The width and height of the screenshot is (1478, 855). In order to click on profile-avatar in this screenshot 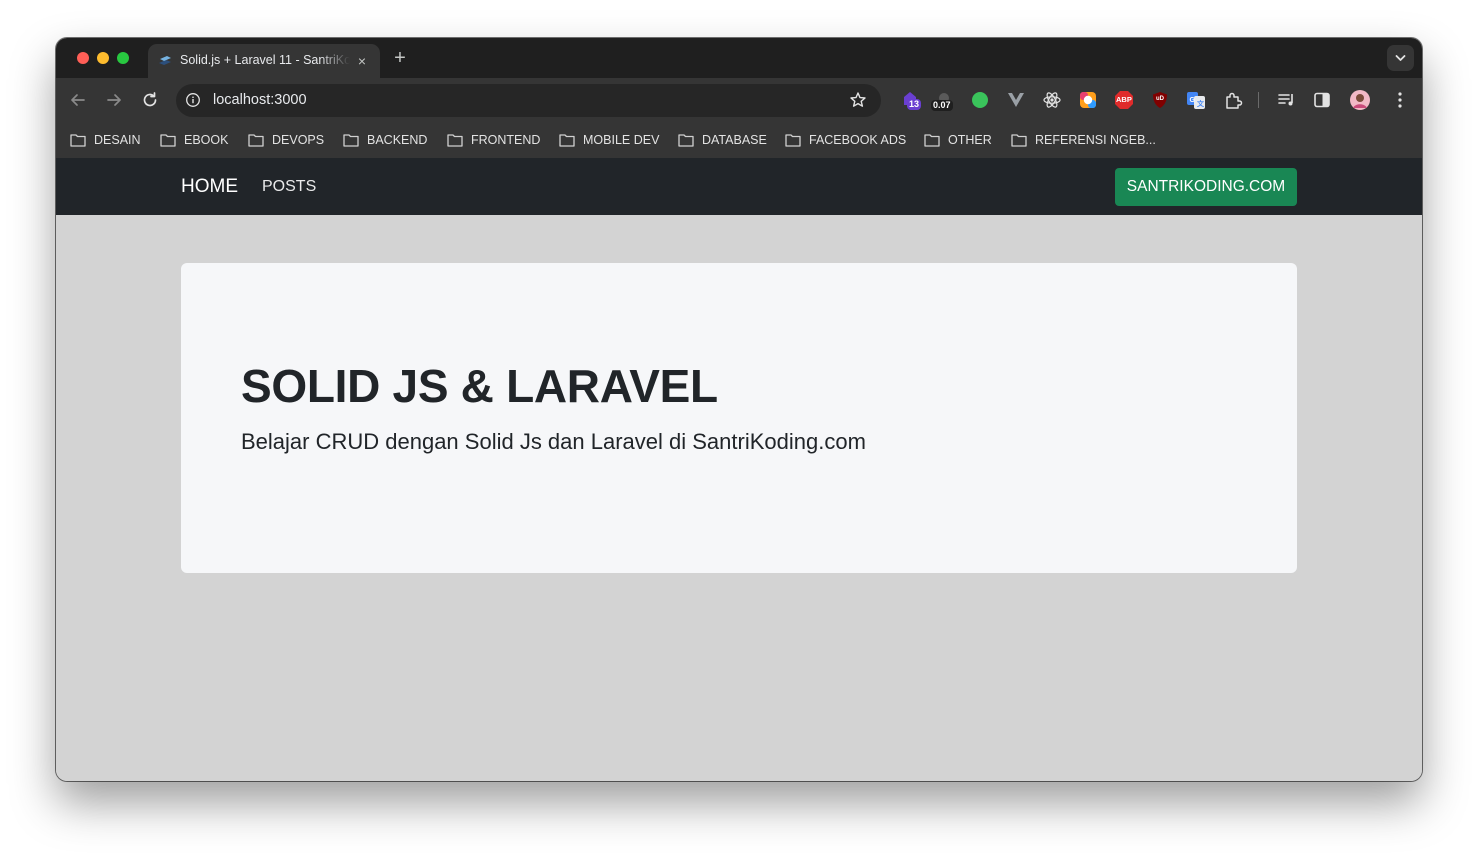, I will do `click(1360, 100)`.